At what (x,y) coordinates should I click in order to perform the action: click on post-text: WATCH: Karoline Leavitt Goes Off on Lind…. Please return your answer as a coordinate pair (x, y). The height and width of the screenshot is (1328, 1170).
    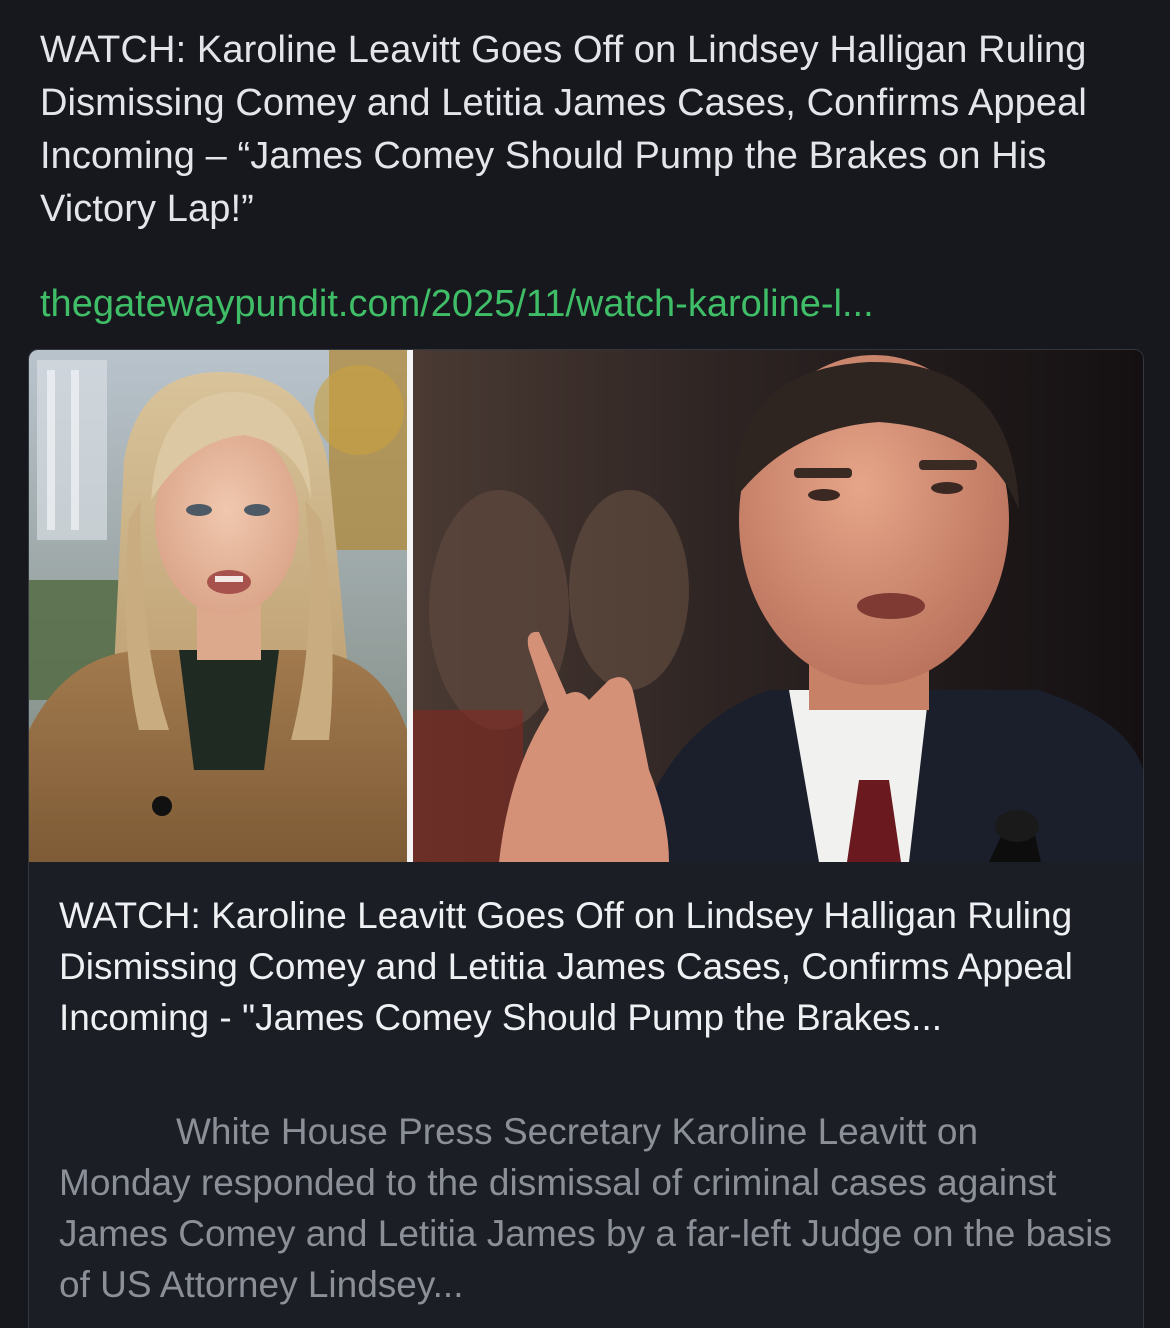
    Looking at the image, I should click on (563, 129).